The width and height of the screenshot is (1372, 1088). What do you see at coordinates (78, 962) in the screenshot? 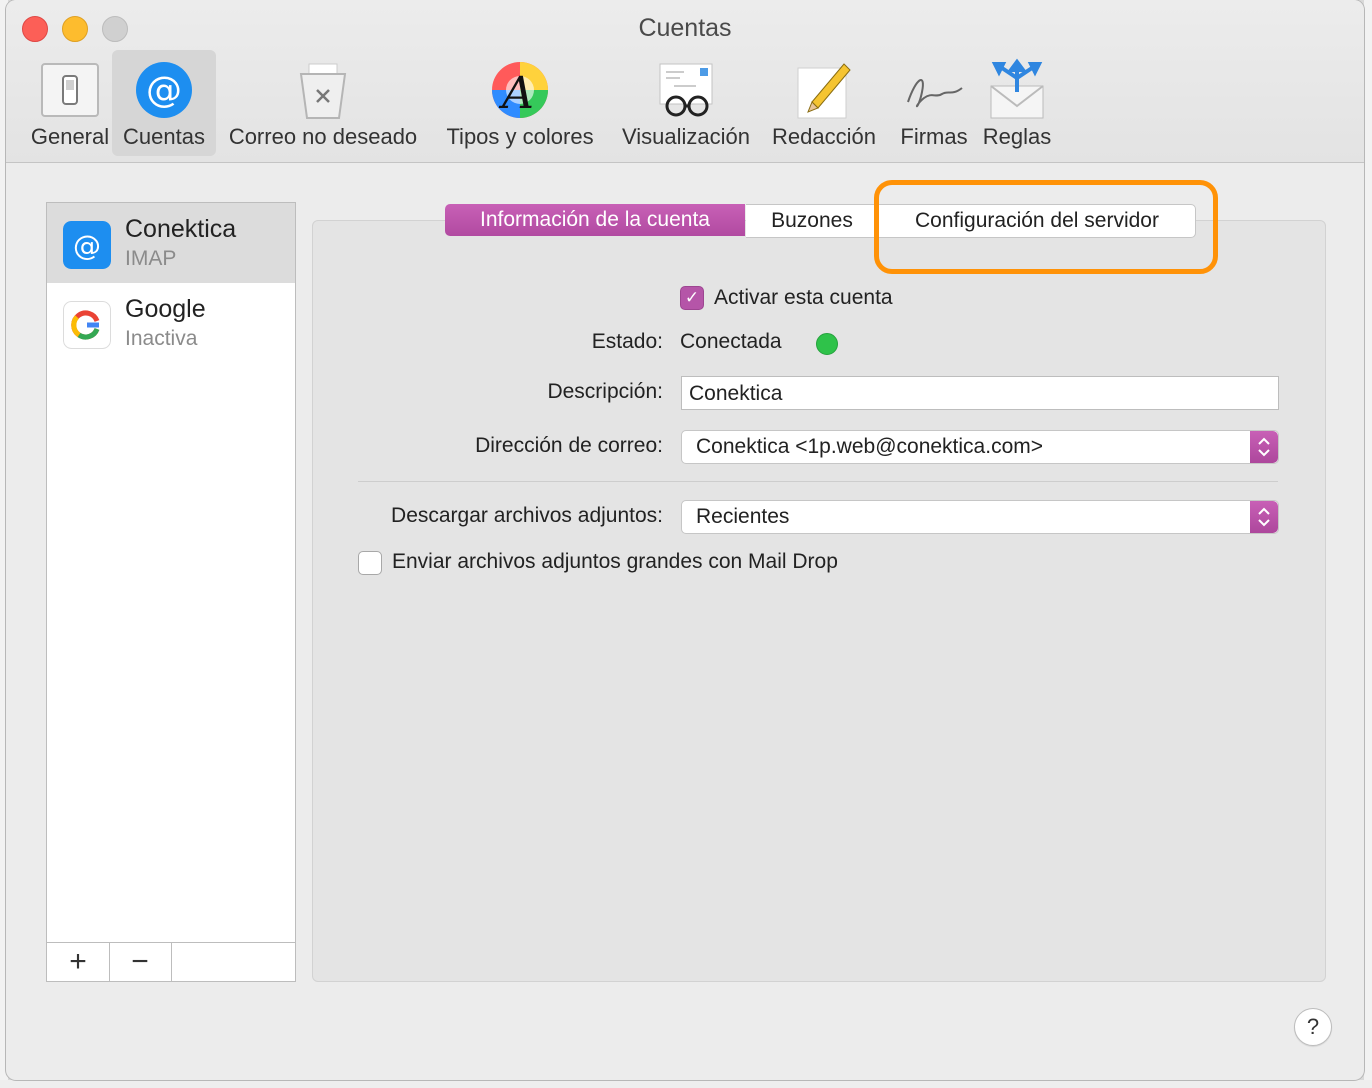
I see `add-account-button: +` at bounding box center [78, 962].